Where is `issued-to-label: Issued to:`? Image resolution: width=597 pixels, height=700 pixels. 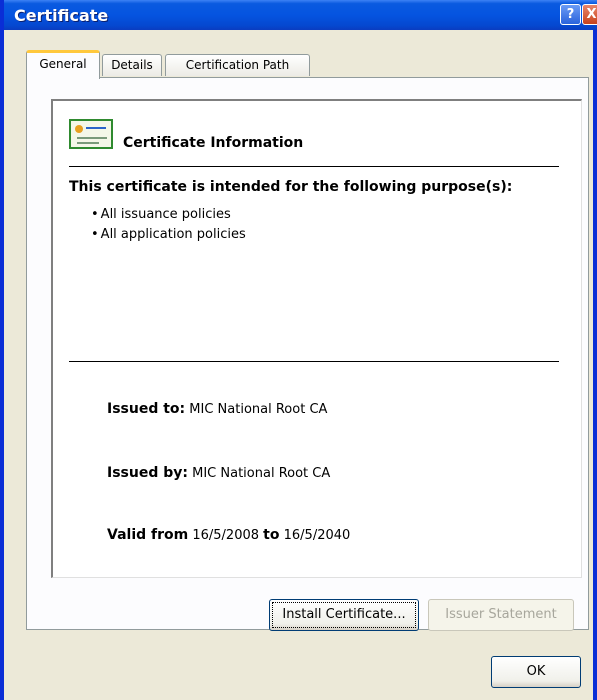
issued-to-label: Issued to: is located at coordinates (146, 409).